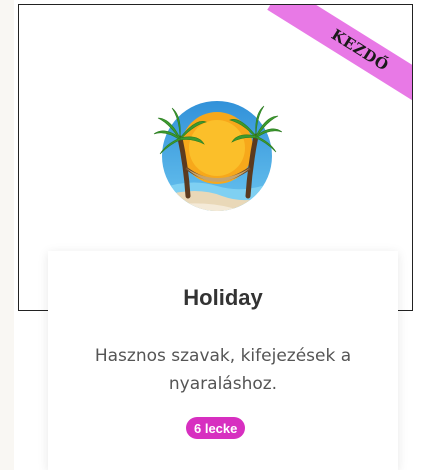  I want to click on beach-hammock-palm-icon, so click(217, 156).